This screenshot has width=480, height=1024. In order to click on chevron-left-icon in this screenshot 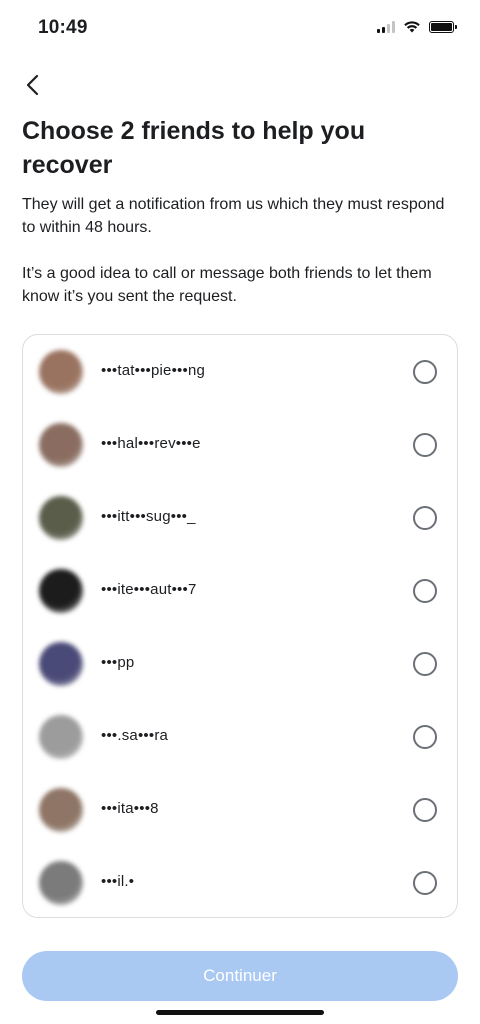, I will do `click(32, 85)`.